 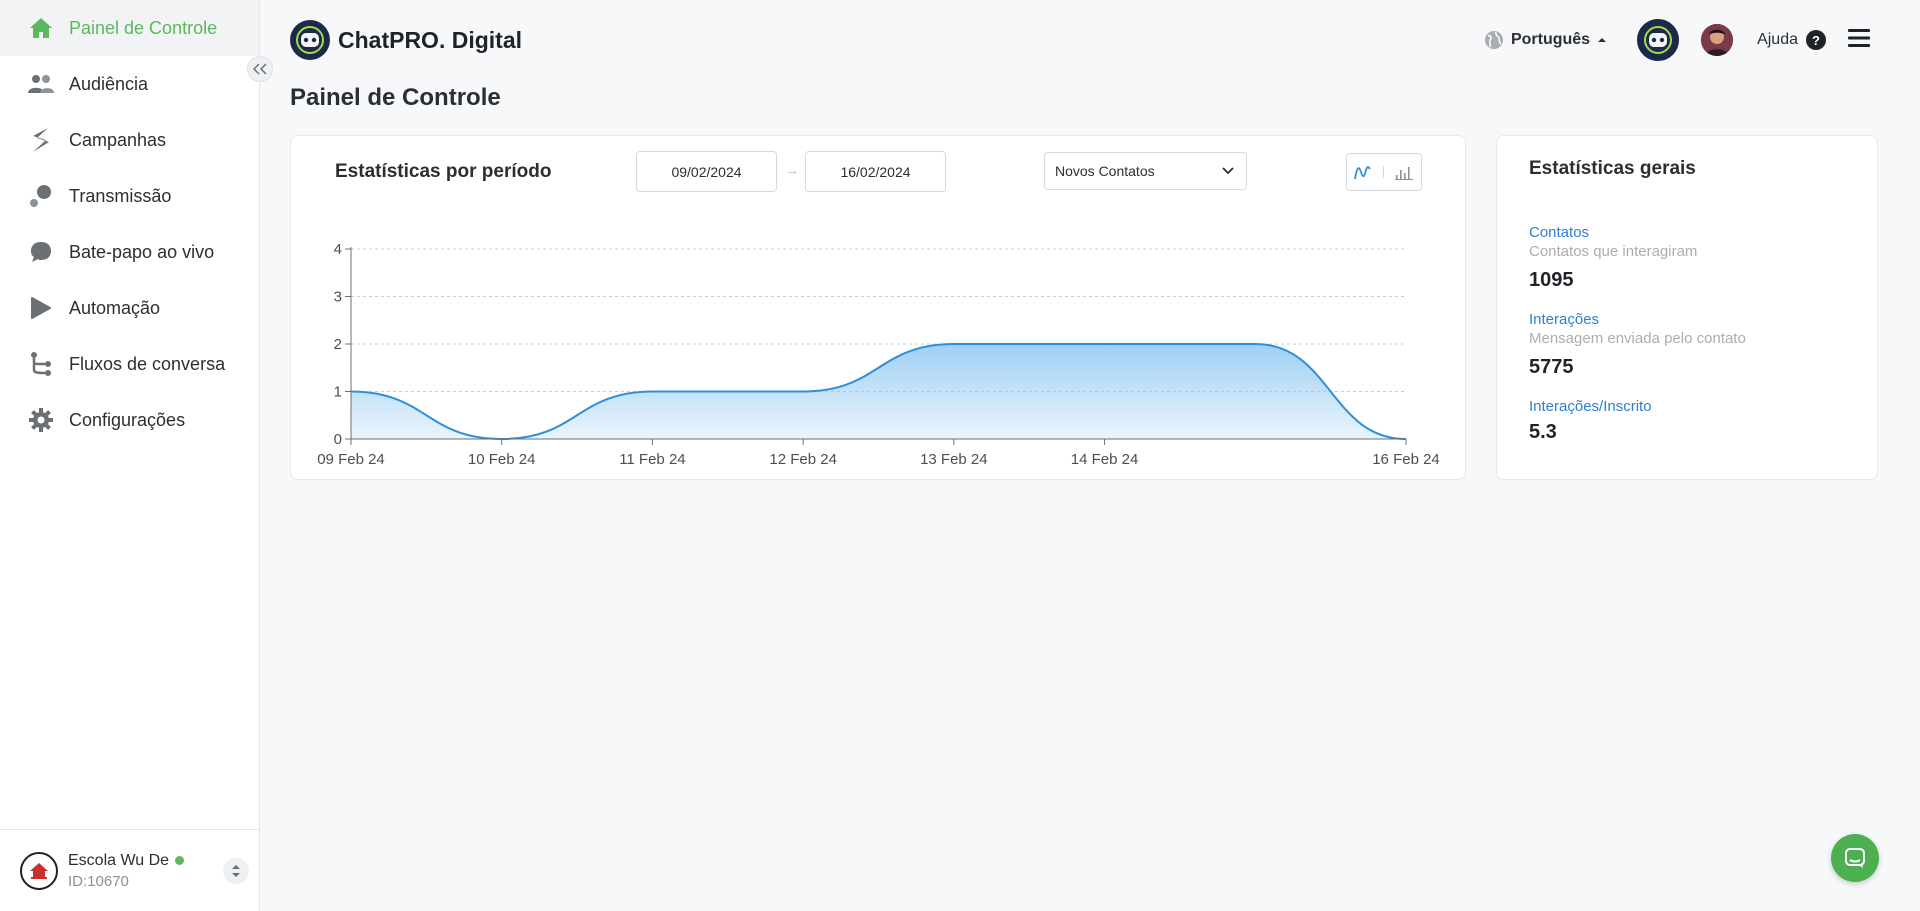 I want to click on x-tick-label: 10 Feb 24, so click(x=502, y=459).